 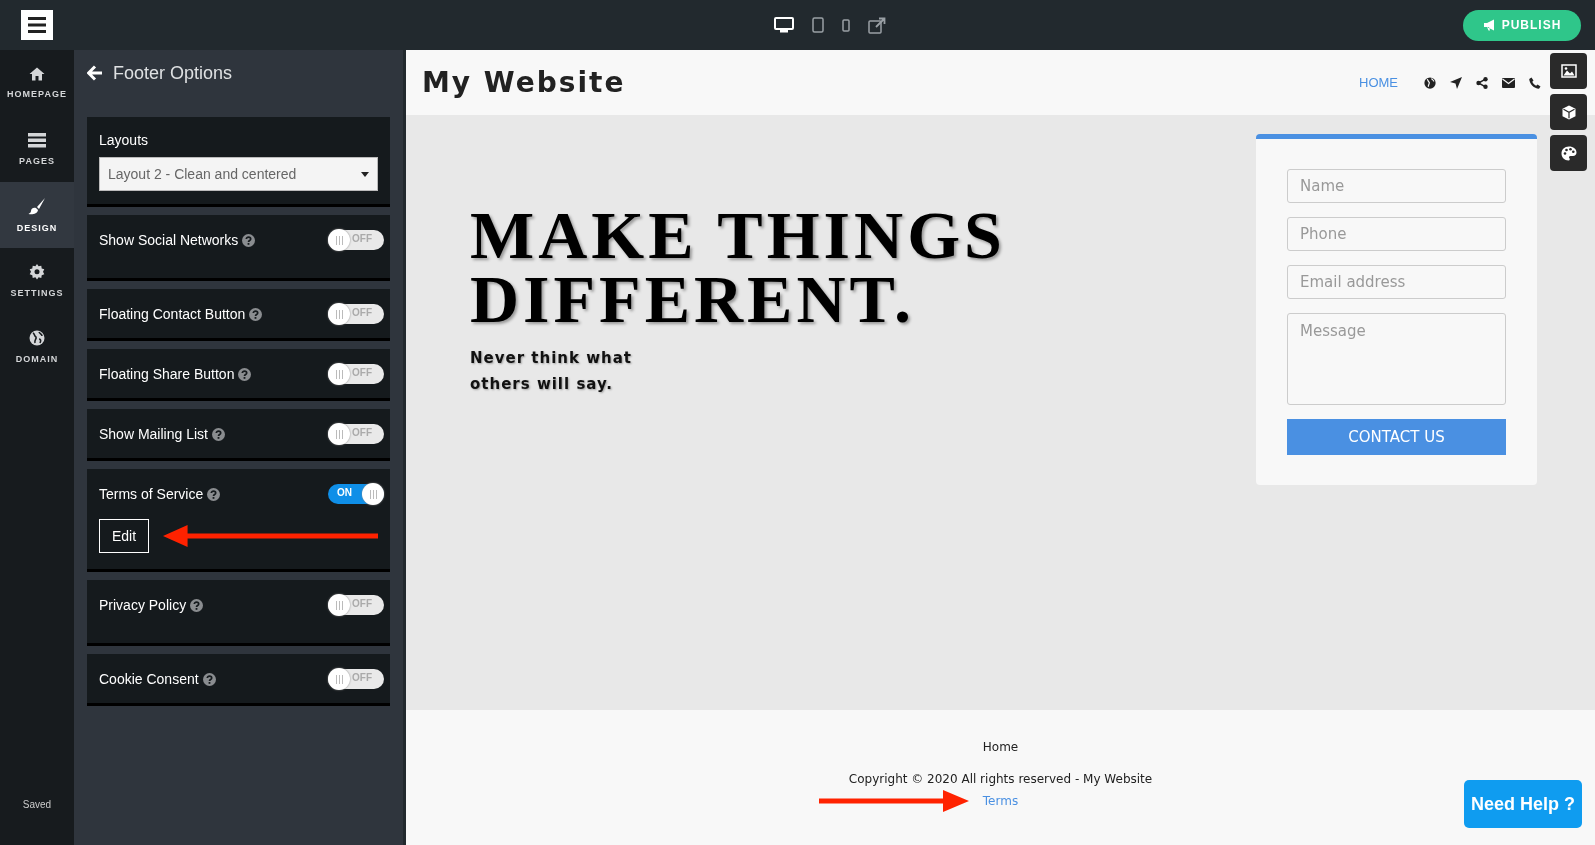 I want to click on input-field: Email address, so click(x=1396, y=282).